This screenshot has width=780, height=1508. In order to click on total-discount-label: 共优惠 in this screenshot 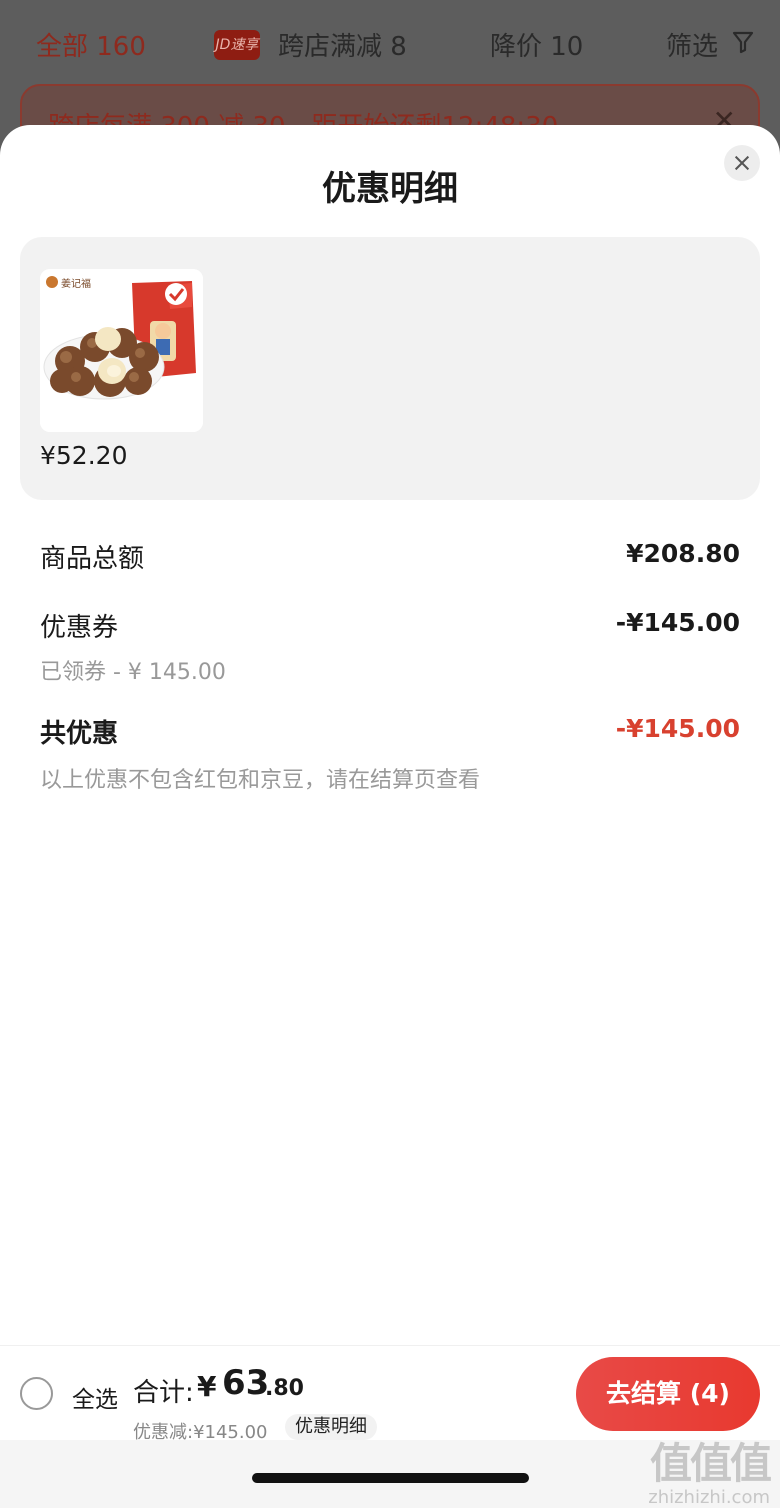, I will do `click(79, 734)`.